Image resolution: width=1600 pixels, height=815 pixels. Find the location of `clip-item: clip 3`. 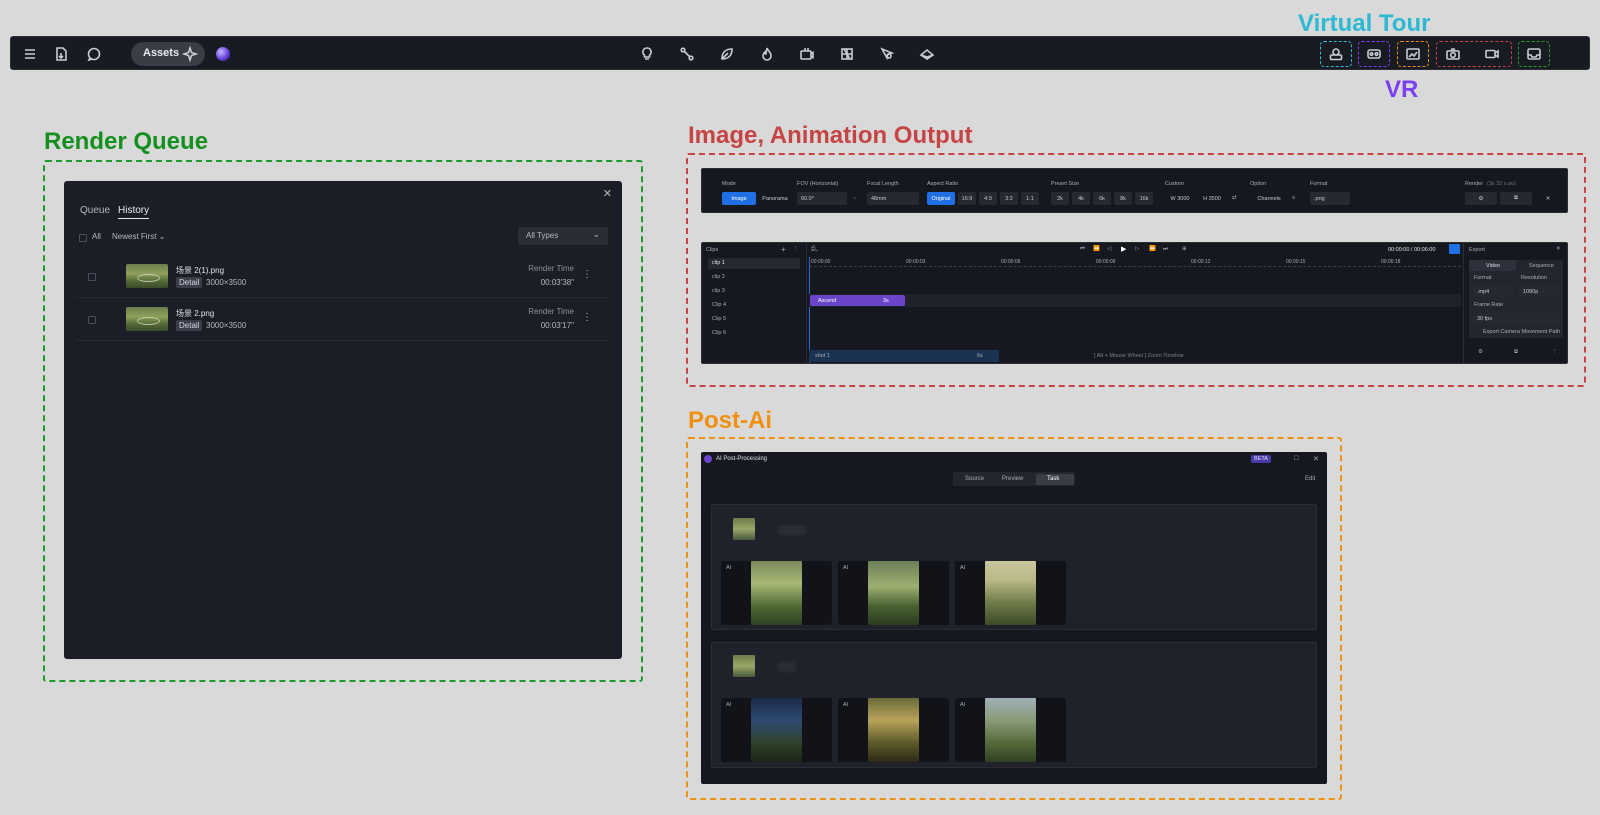

clip-item: clip 3 is located at coordinates (718, 291).